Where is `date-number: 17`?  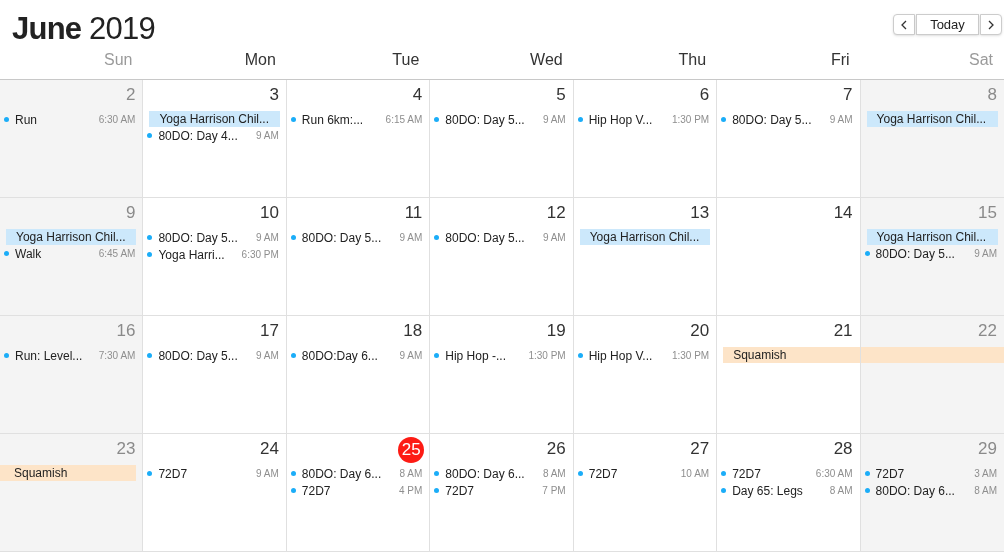 date-number: 17 is located at coordinates (269, 331).